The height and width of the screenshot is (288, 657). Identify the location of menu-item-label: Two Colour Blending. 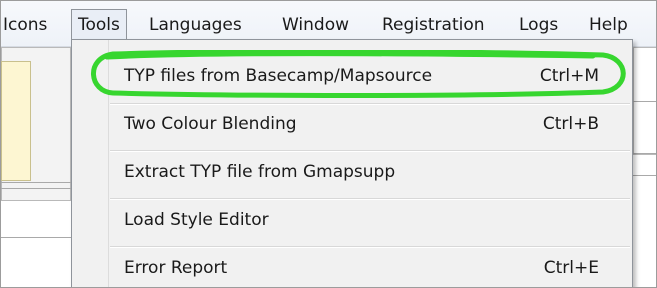
(210, 124).